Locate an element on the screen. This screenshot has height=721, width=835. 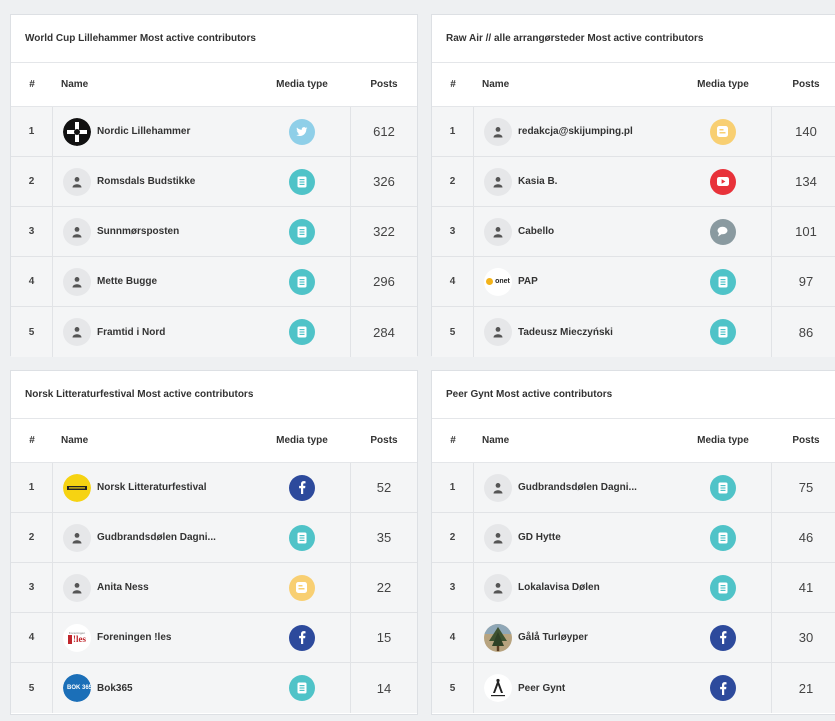
contributor-name: Norsk Litteraturfestival is located at coordinates (151, 487).